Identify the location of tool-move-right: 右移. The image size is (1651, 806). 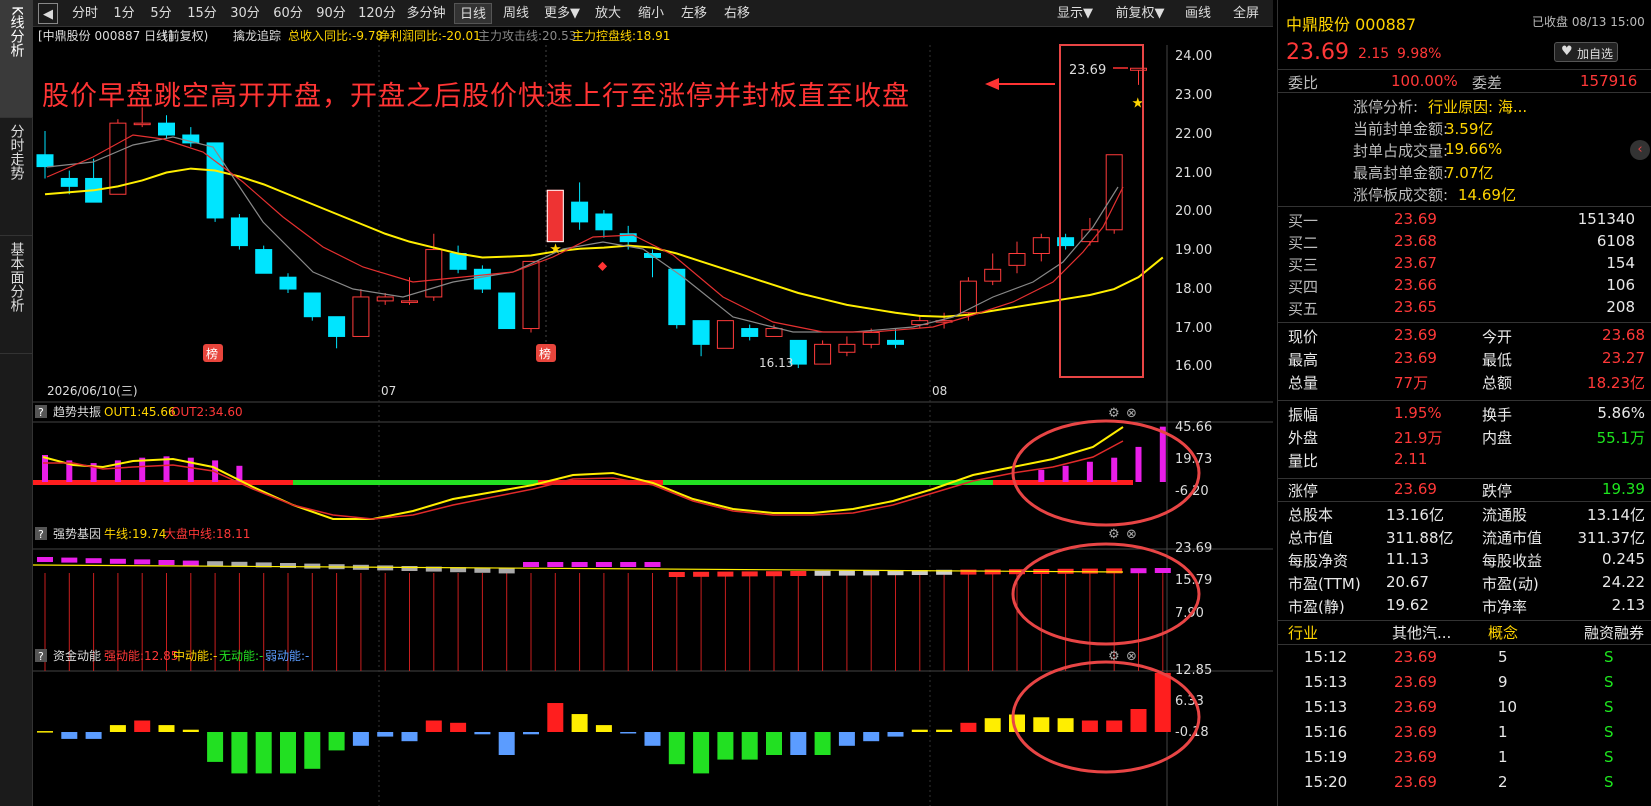
(737, 13).